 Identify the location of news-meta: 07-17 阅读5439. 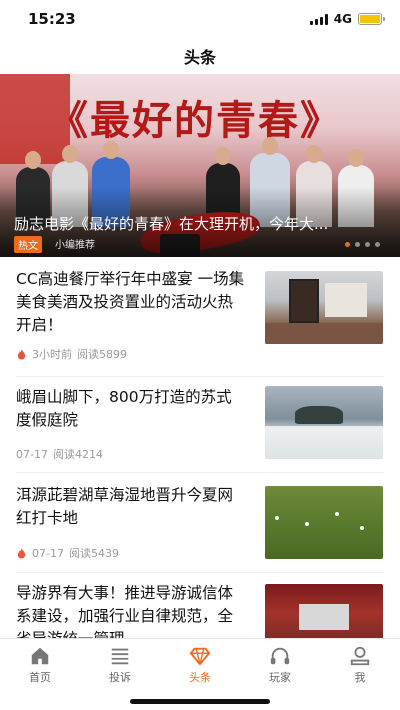
(67, 553).